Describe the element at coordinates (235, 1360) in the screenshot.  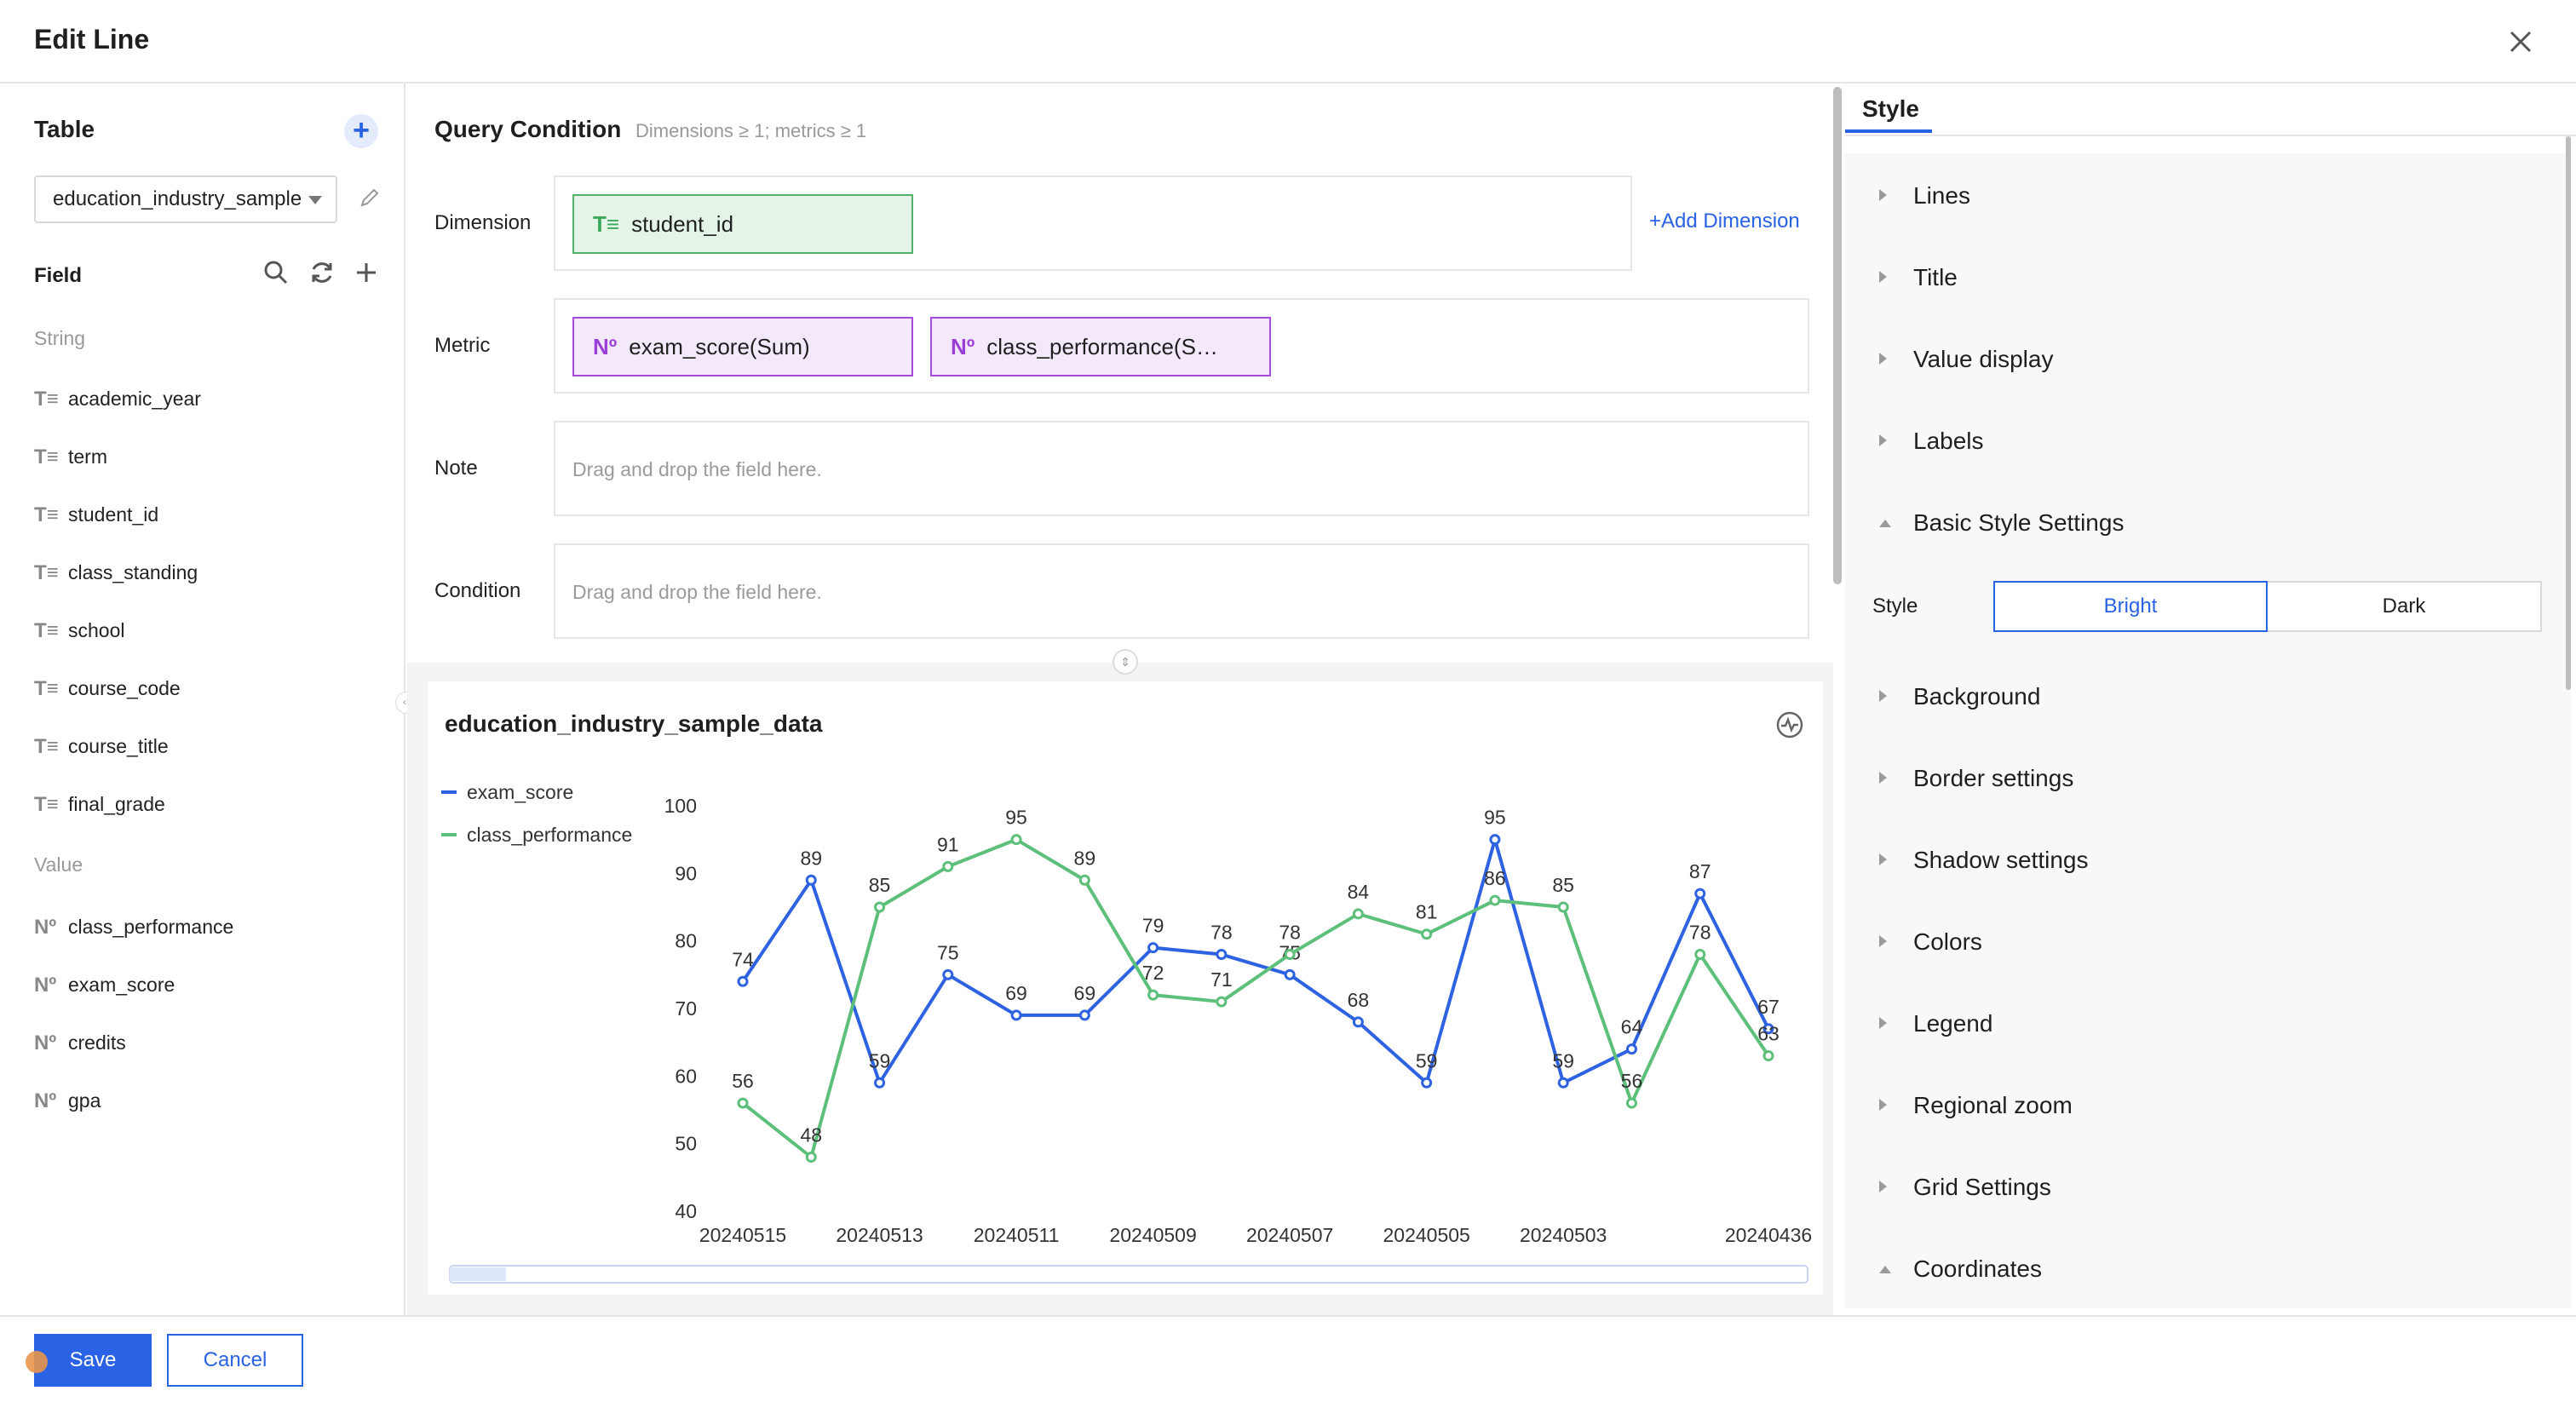
I see `cancel-button: Cancel` at that location.